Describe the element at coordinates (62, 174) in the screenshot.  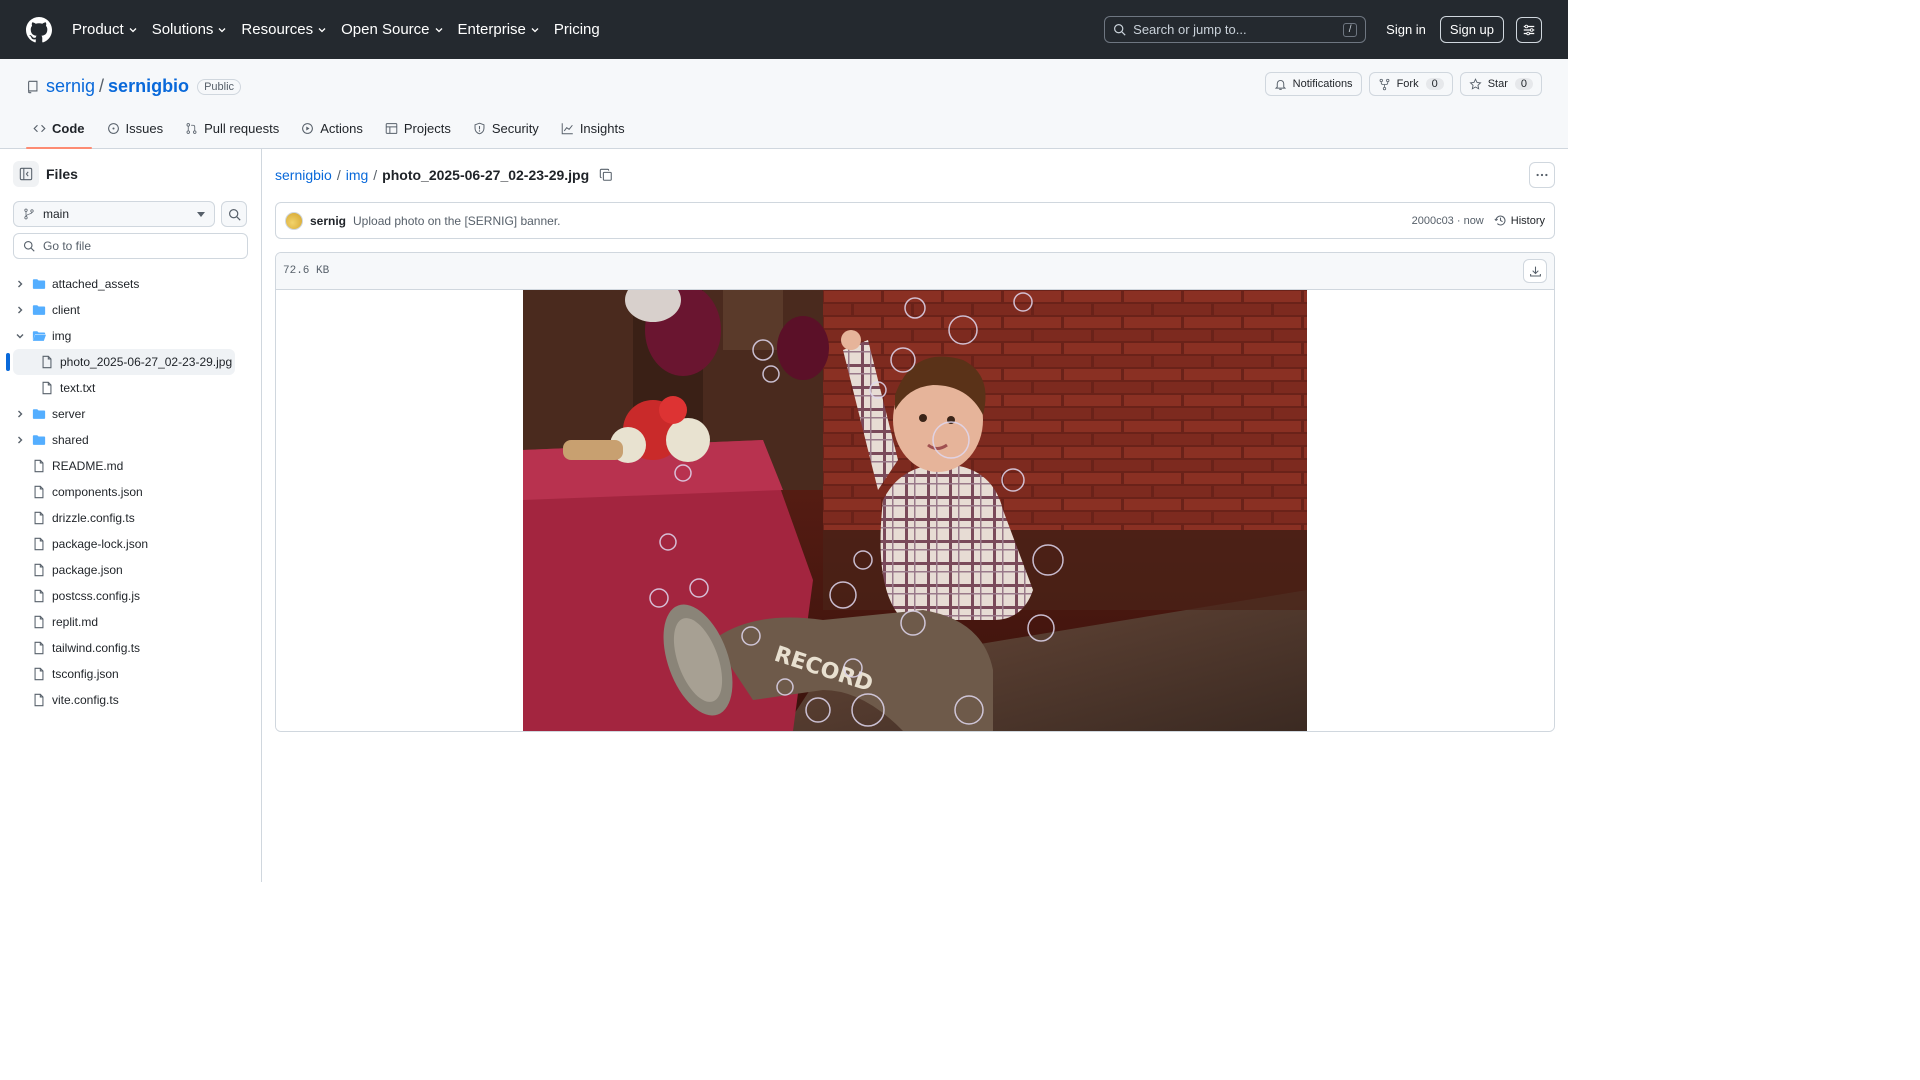
I see `files-title: Files` at that location.